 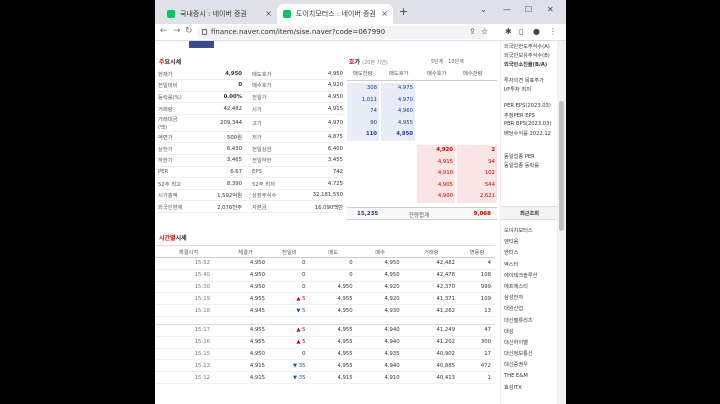 What do you see at coordinates (250, 85) in the screenshot?
I see `quote-row: 전일대비 0 매수호가 4,920` at bounding box center [250, 85].